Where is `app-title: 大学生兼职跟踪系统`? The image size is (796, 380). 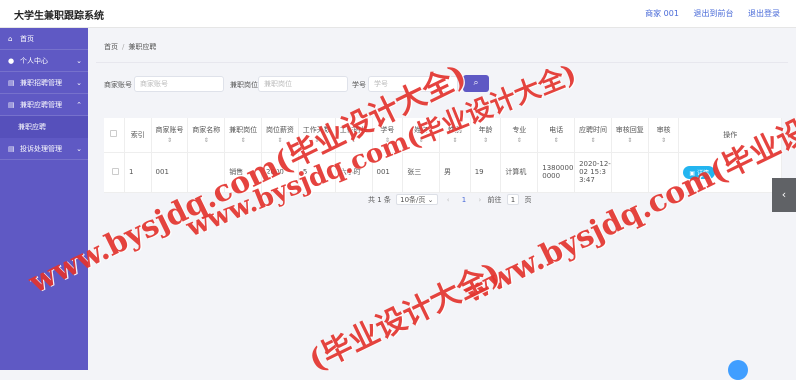
app-title: 大学生兼职跟踪系统 is located at coordinates (59, 16).